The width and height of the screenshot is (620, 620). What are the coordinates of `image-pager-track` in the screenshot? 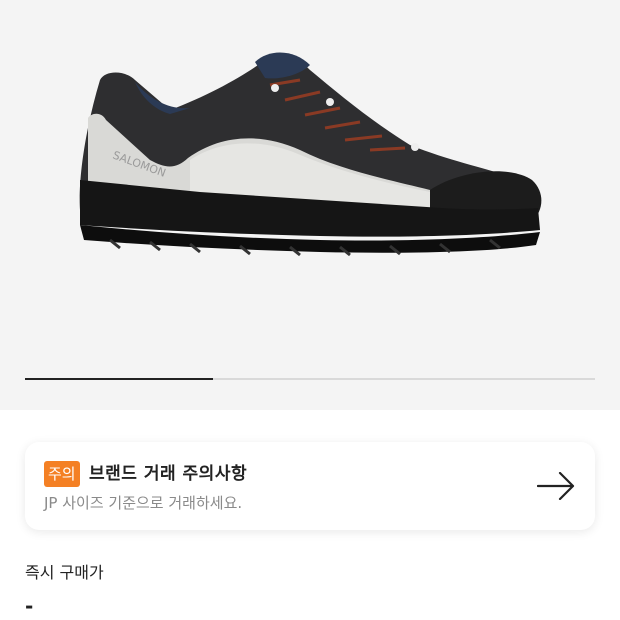 It's located at (310, 379).